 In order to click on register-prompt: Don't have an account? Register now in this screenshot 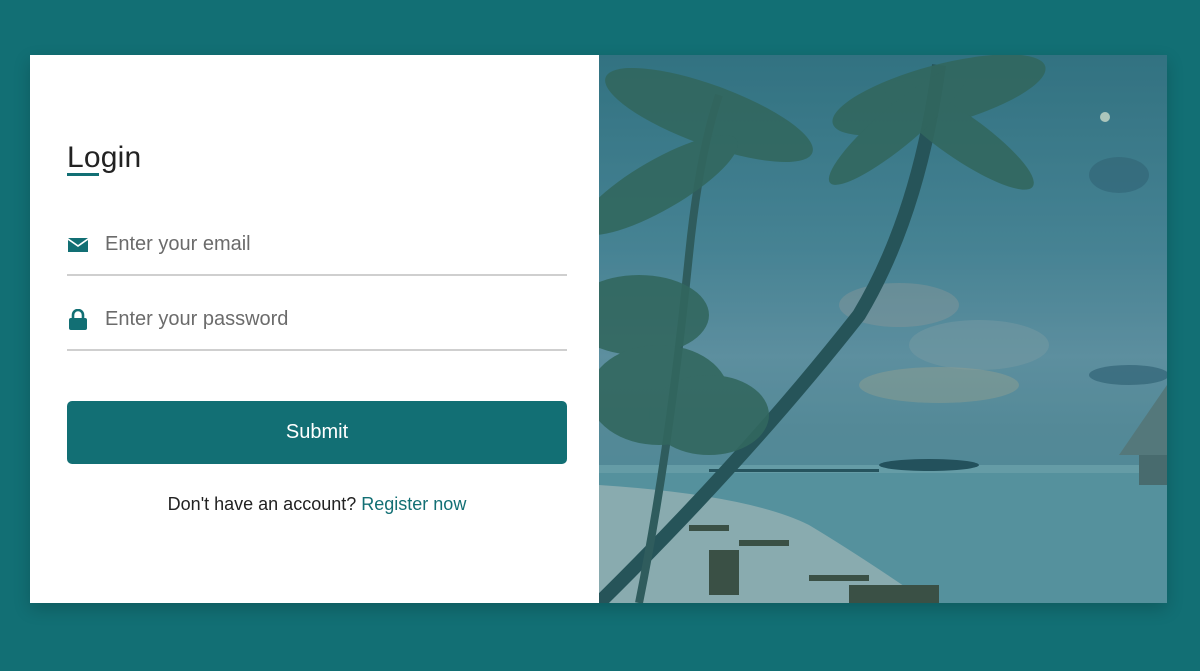, I will do `click(317, 504)`.